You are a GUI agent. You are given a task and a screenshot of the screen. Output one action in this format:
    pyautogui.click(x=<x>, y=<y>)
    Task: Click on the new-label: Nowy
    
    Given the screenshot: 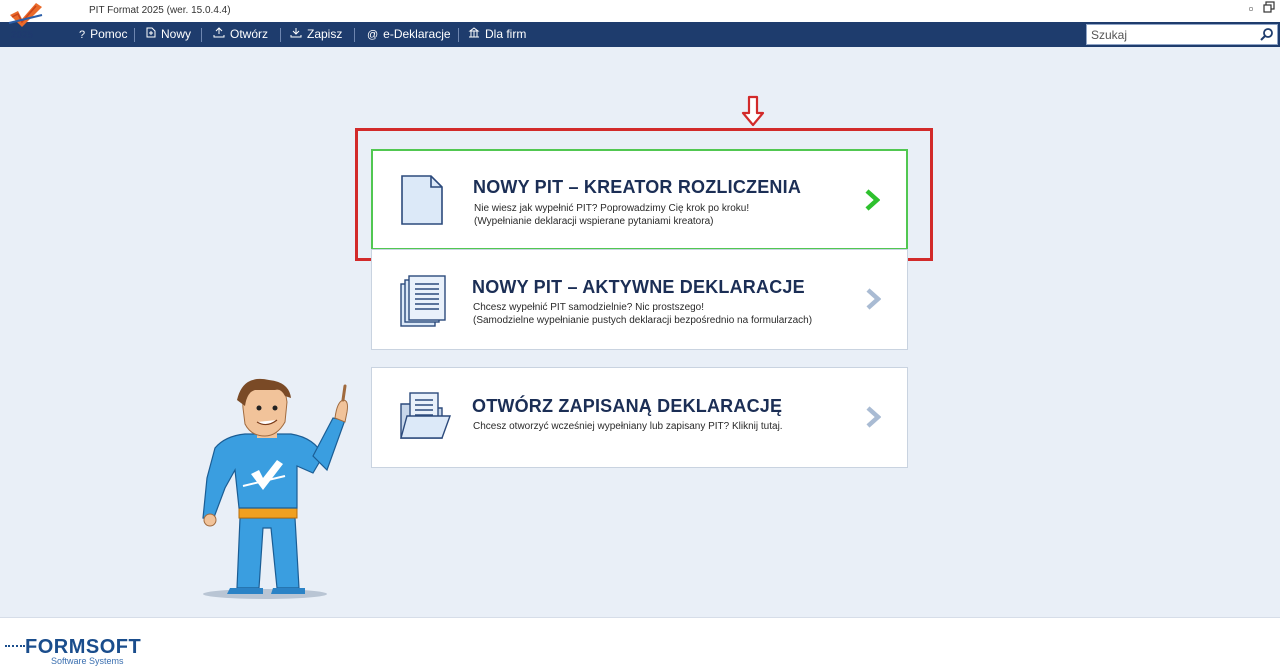 What is the action you would take?
    pyautogui.click(x=176, y=34)
    